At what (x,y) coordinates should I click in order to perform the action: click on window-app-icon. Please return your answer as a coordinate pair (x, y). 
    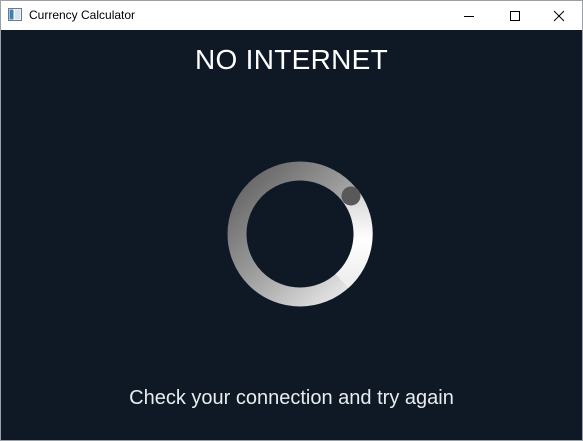
    Looking at the image, I should click on (15, 14).